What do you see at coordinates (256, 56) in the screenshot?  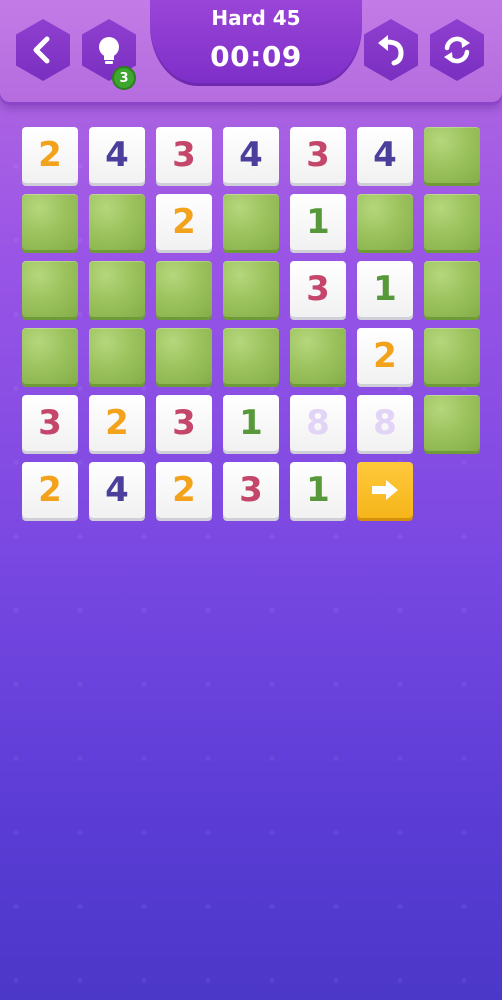 I see `timer: 00:09` at bounding box center [256, 56].